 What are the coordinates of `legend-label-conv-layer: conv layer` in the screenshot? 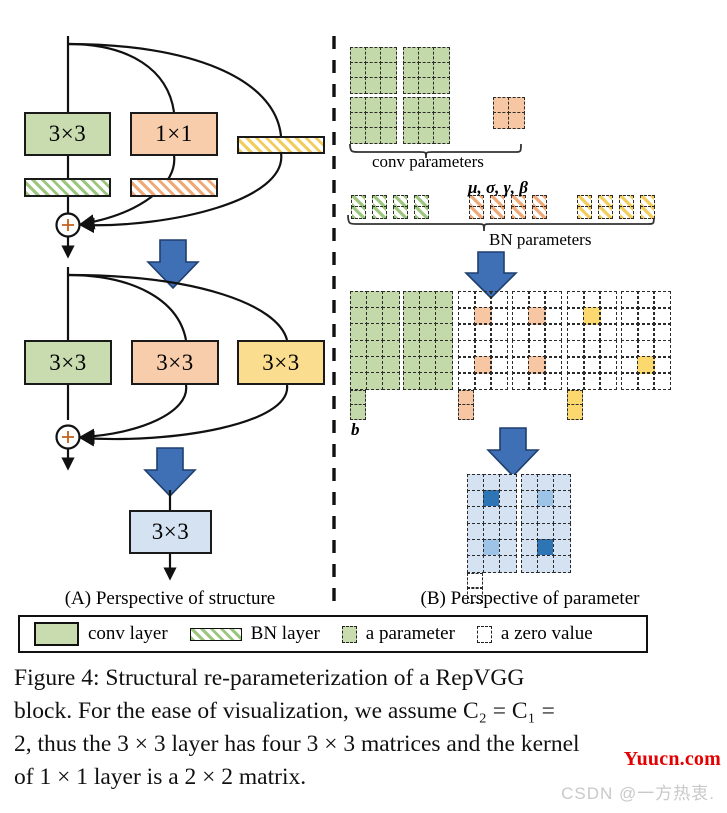 It's located at (128, 633).